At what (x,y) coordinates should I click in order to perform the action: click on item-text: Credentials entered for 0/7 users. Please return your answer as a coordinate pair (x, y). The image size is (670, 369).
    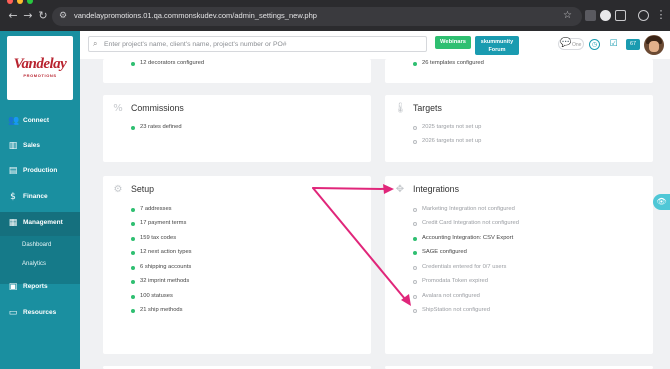
    Looking at the image, I should click on (464, 267).